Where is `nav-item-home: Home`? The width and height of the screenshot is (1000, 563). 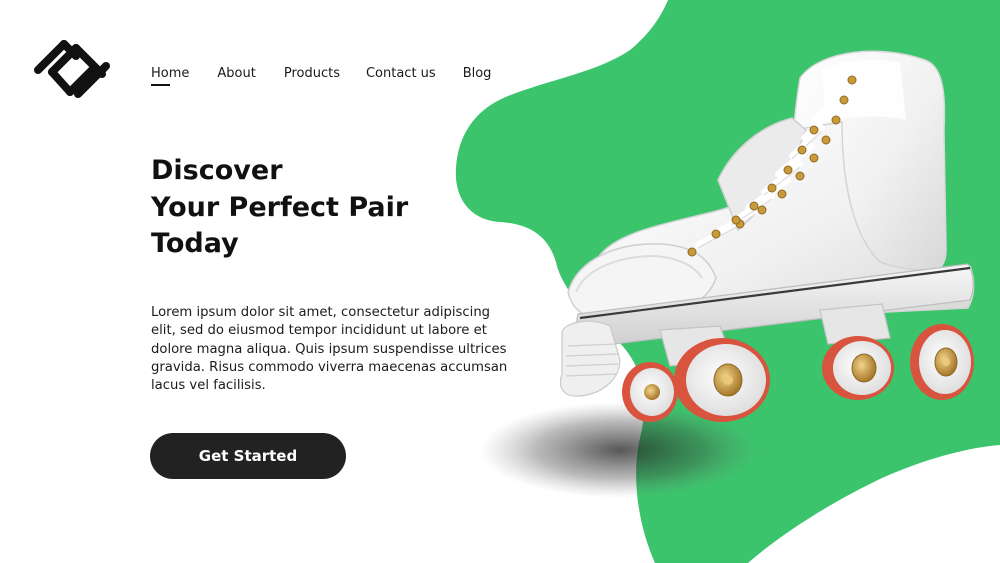
nav-item-home: Home is located at coordinates (170, 76).